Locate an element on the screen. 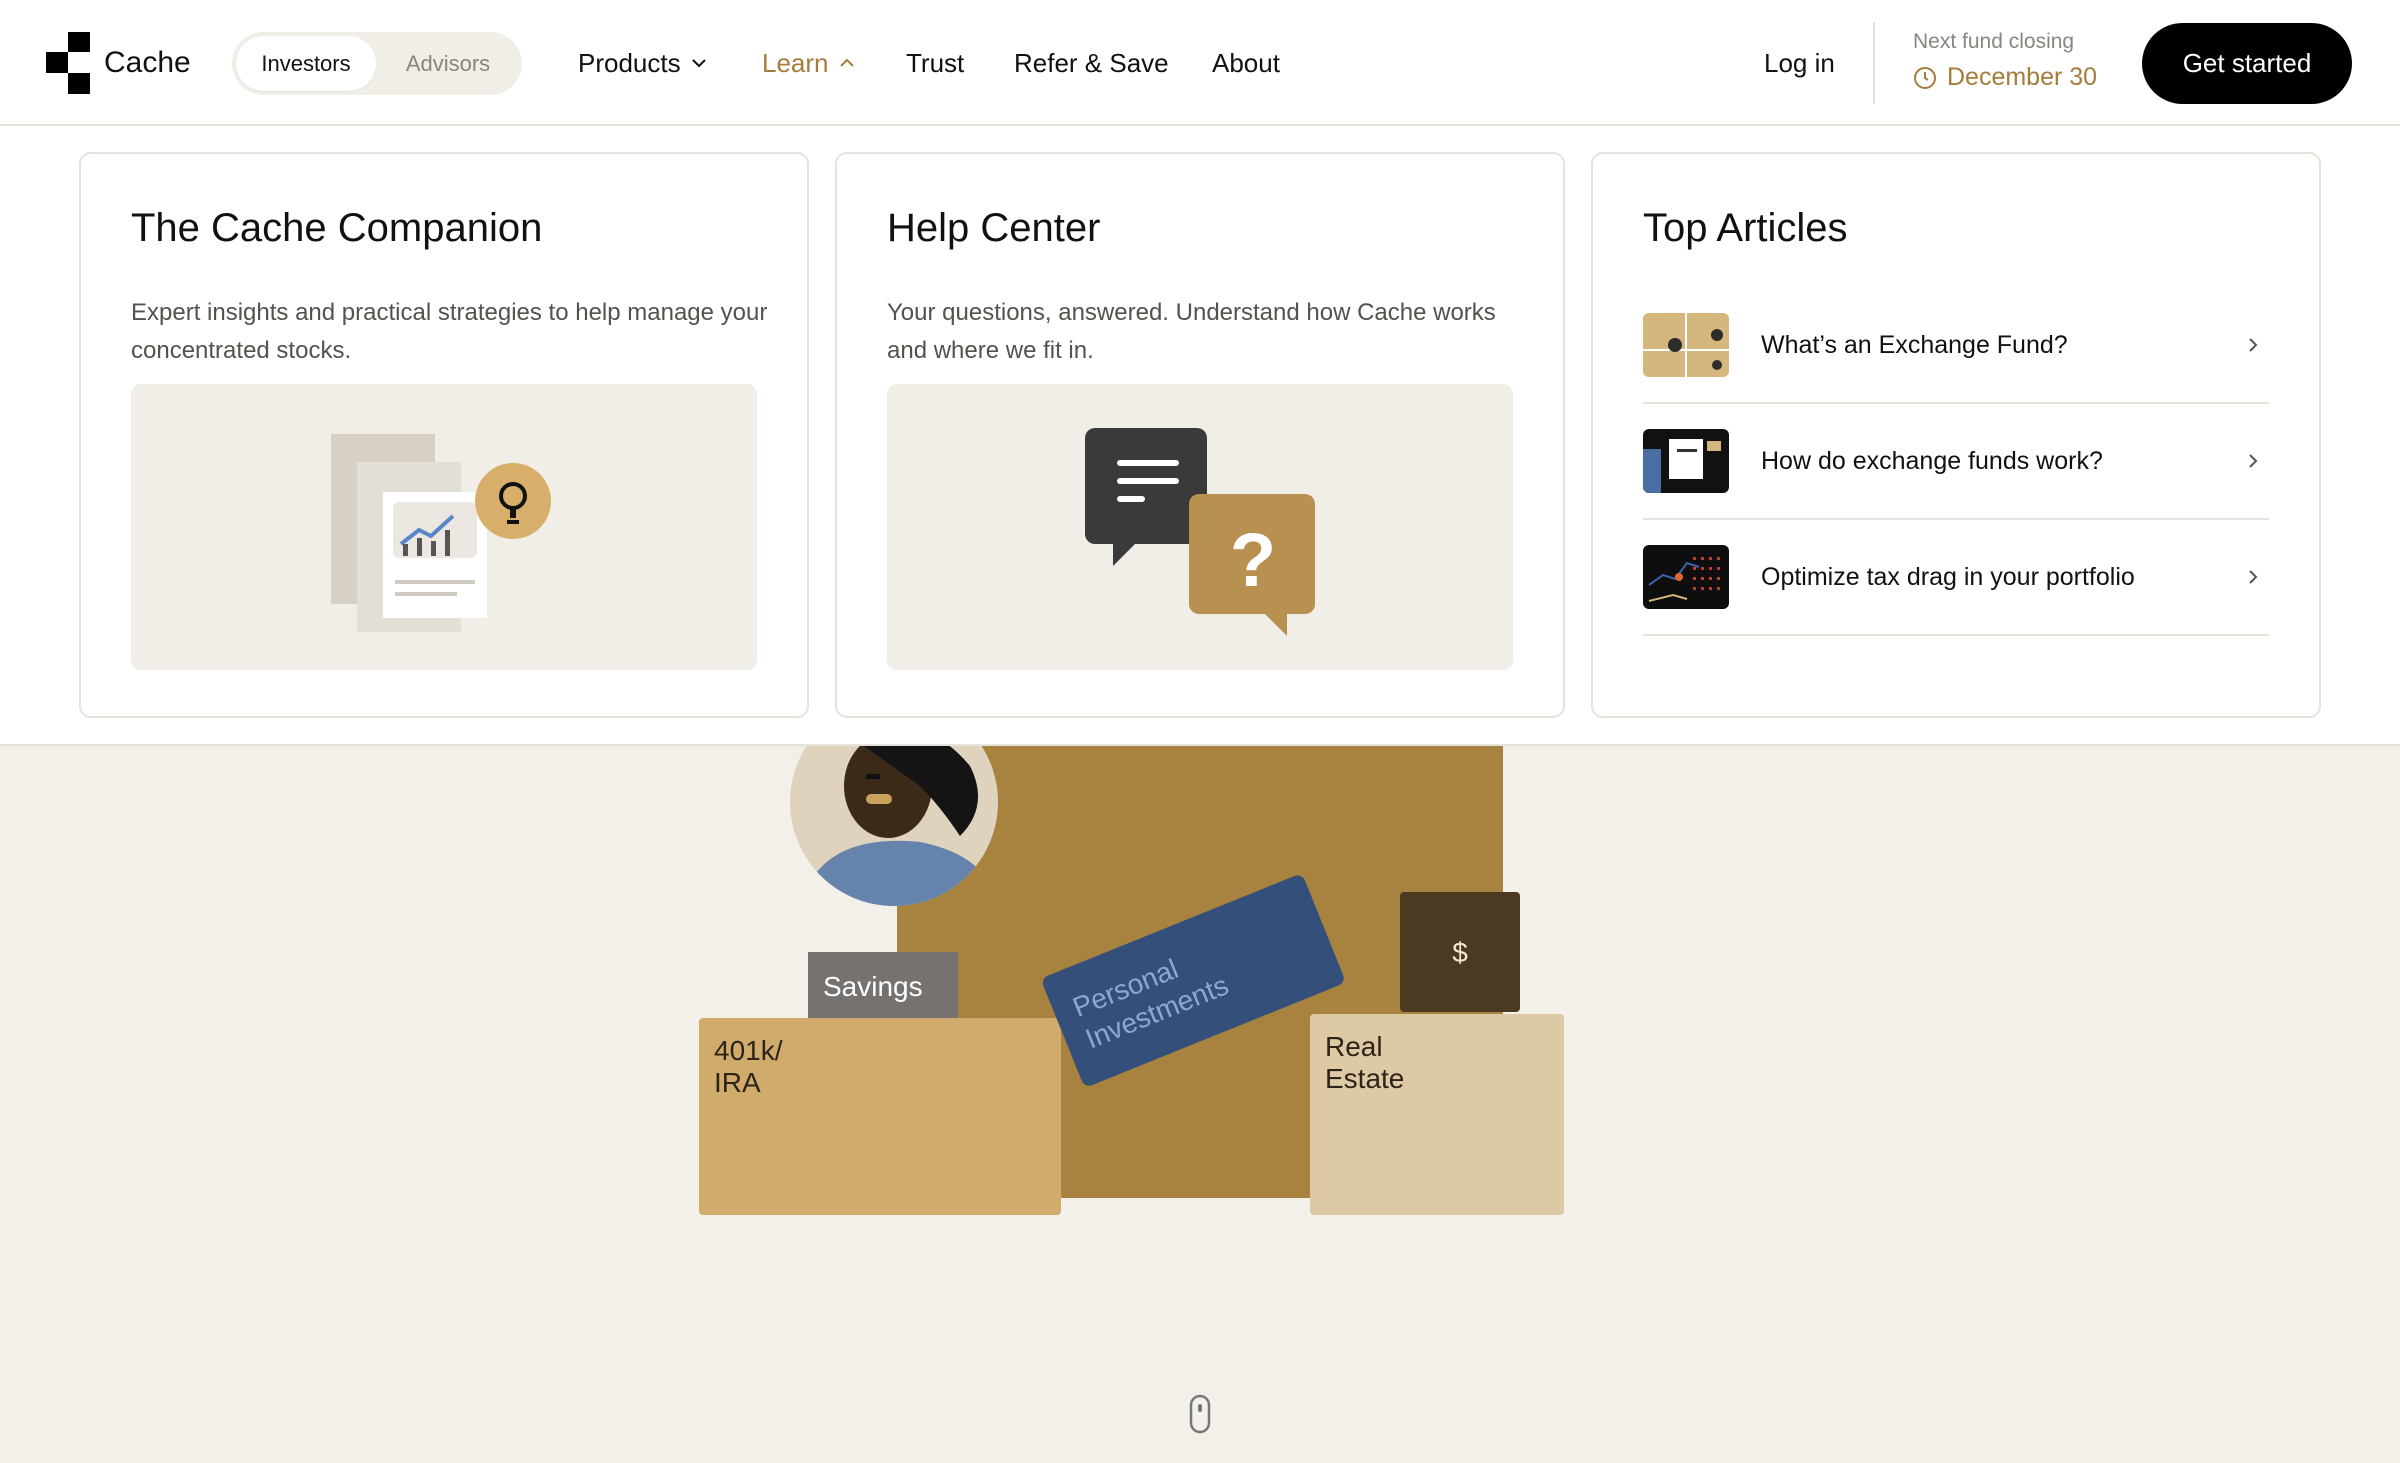  dollar-label: $ is located at coordinates (1460, 952).